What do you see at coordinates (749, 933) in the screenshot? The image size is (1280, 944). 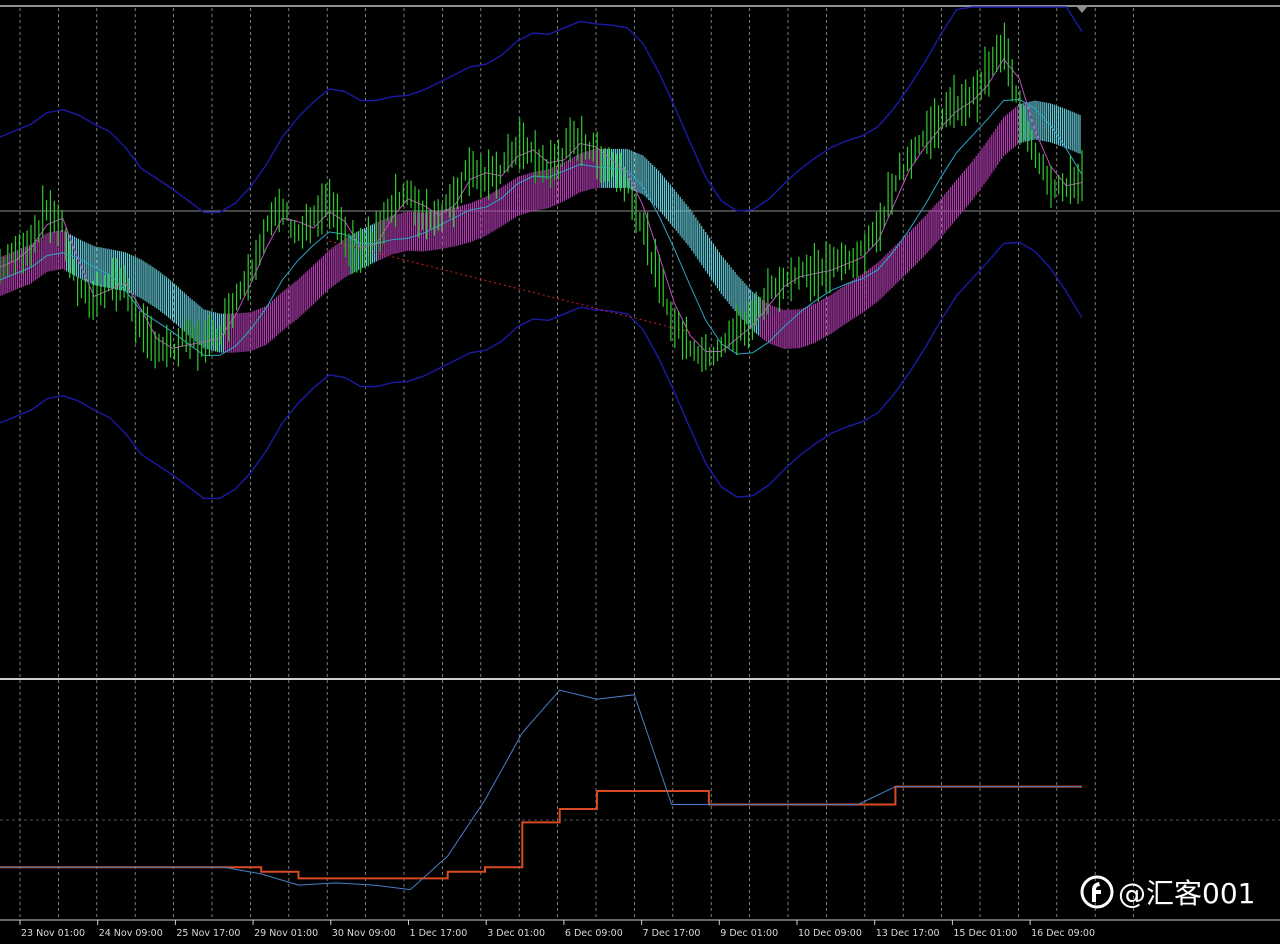 I see `x-tick-label: 9 Dec 01:00` at bounding box center [749, 933].